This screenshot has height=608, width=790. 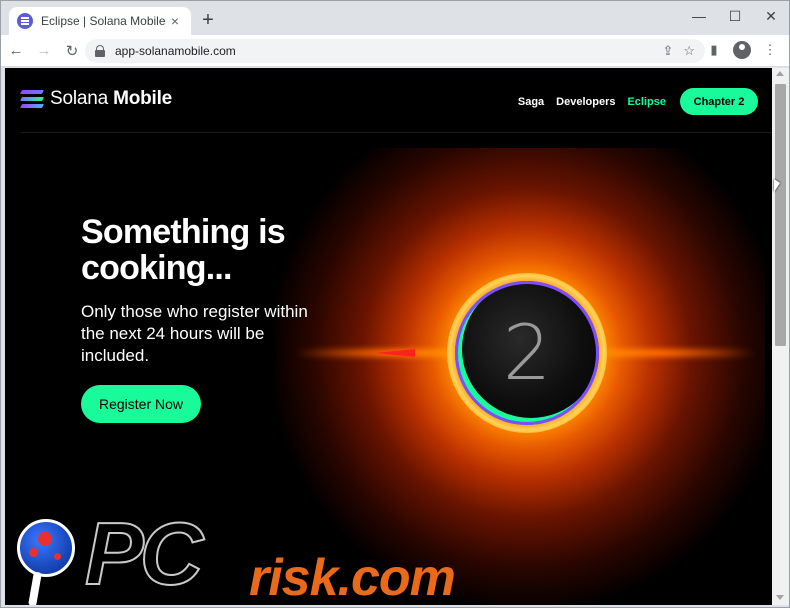 I want to click on tab-title: Eclipse | Solana Mobile, so click(x=103, y=21).